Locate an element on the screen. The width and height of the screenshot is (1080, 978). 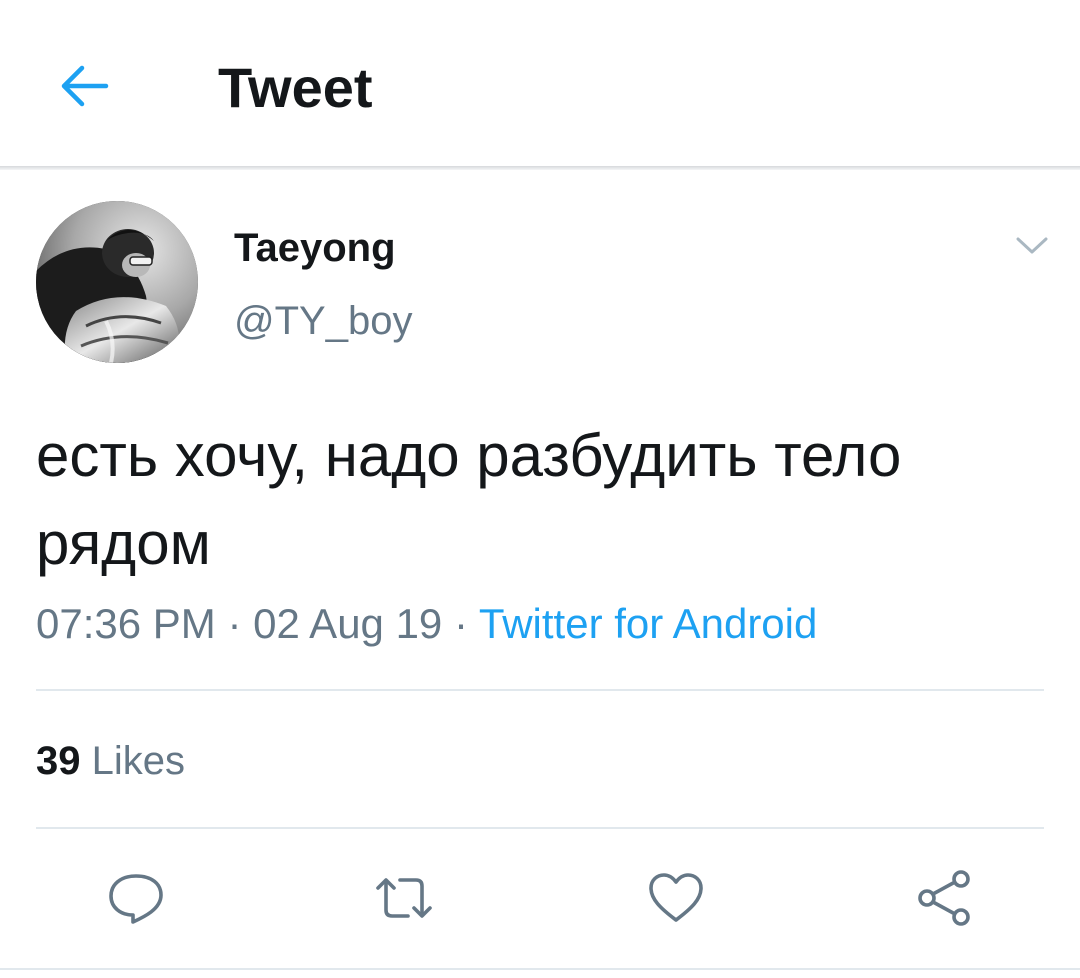
author-handle: @TY_boy is located at coordinates (323, 321).